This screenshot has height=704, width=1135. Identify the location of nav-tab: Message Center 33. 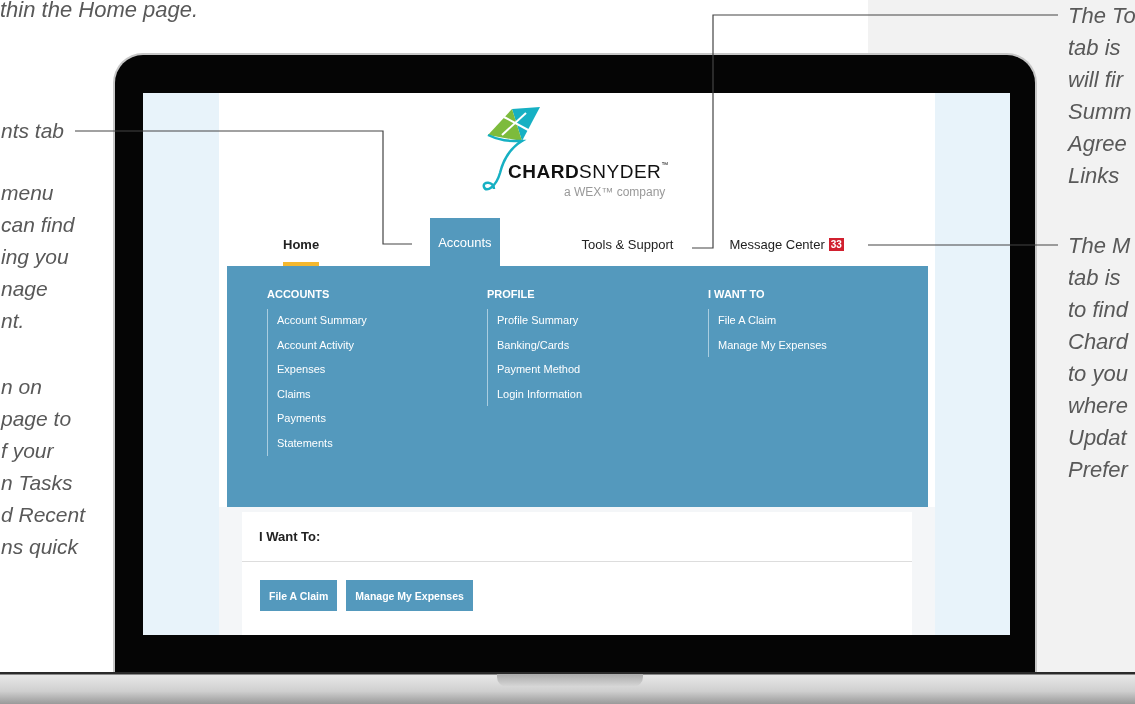
(786, 246).